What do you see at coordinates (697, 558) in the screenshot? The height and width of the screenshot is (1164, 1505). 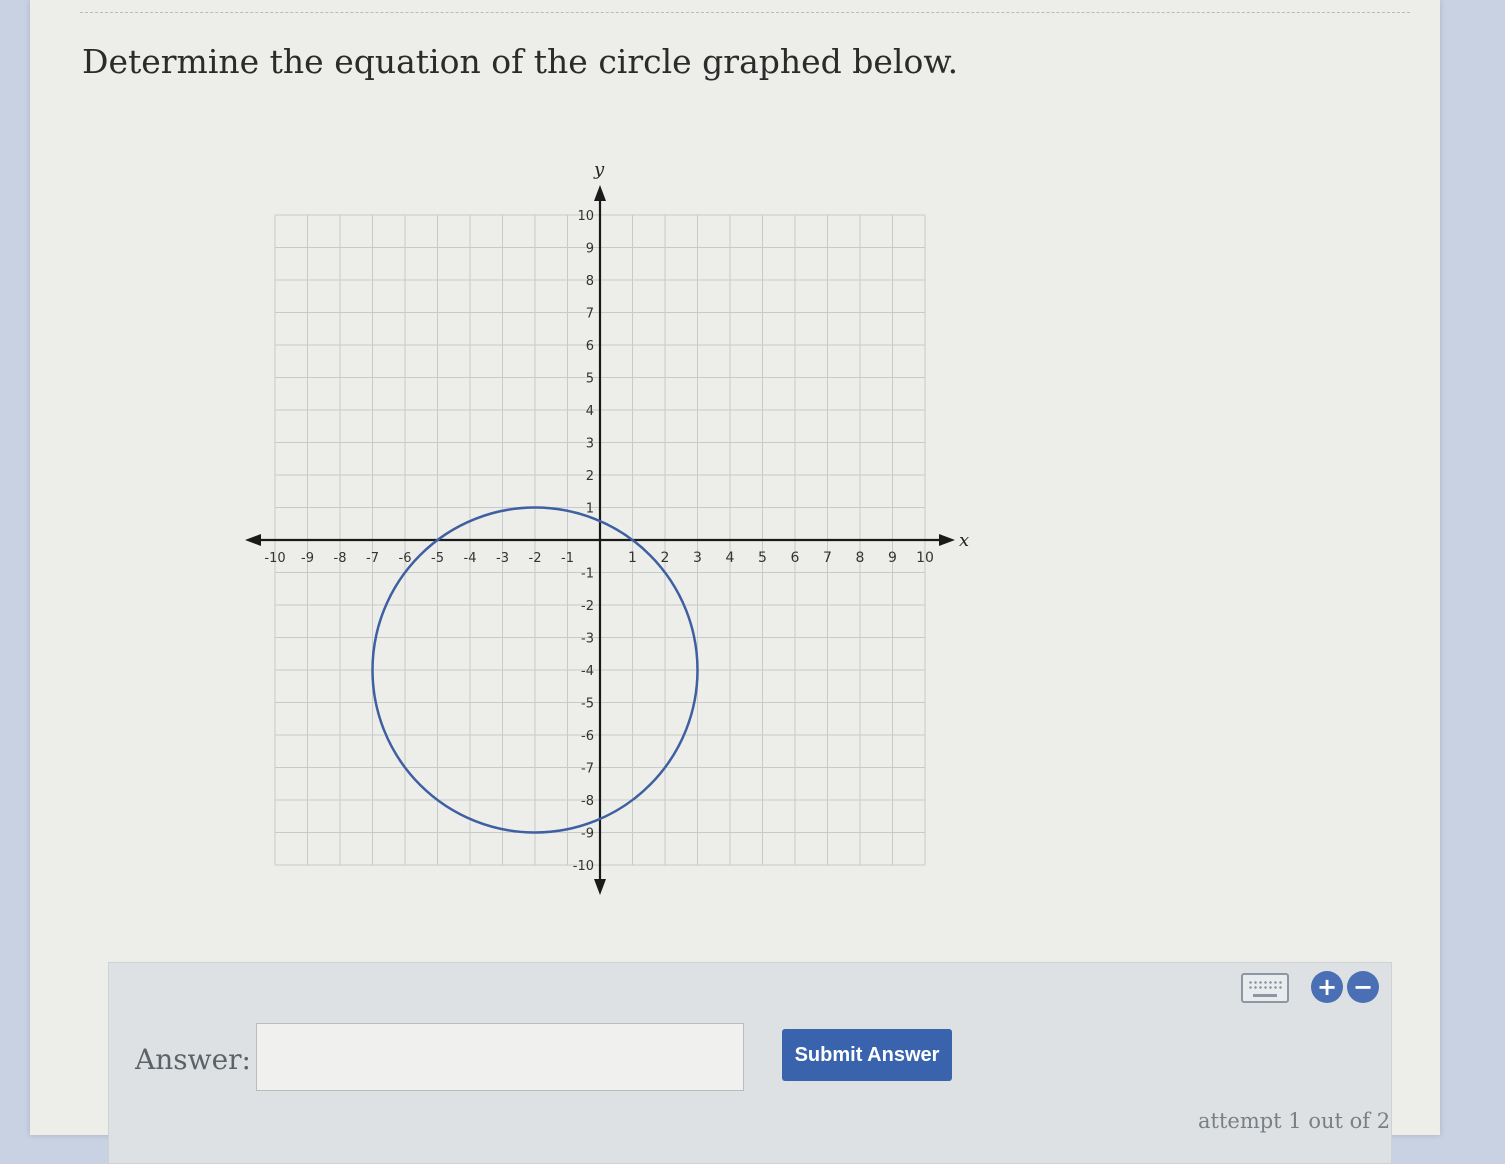 I see `x-tick-label: 3` at bounding box center [697, 558].